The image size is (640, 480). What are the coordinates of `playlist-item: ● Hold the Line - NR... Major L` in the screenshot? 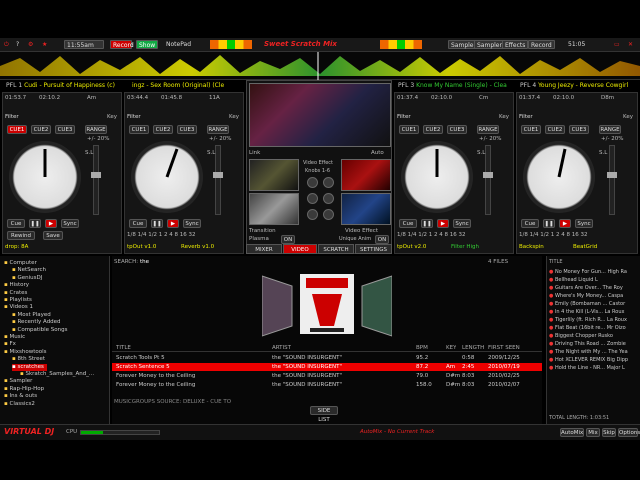 It's located at (594, 368).